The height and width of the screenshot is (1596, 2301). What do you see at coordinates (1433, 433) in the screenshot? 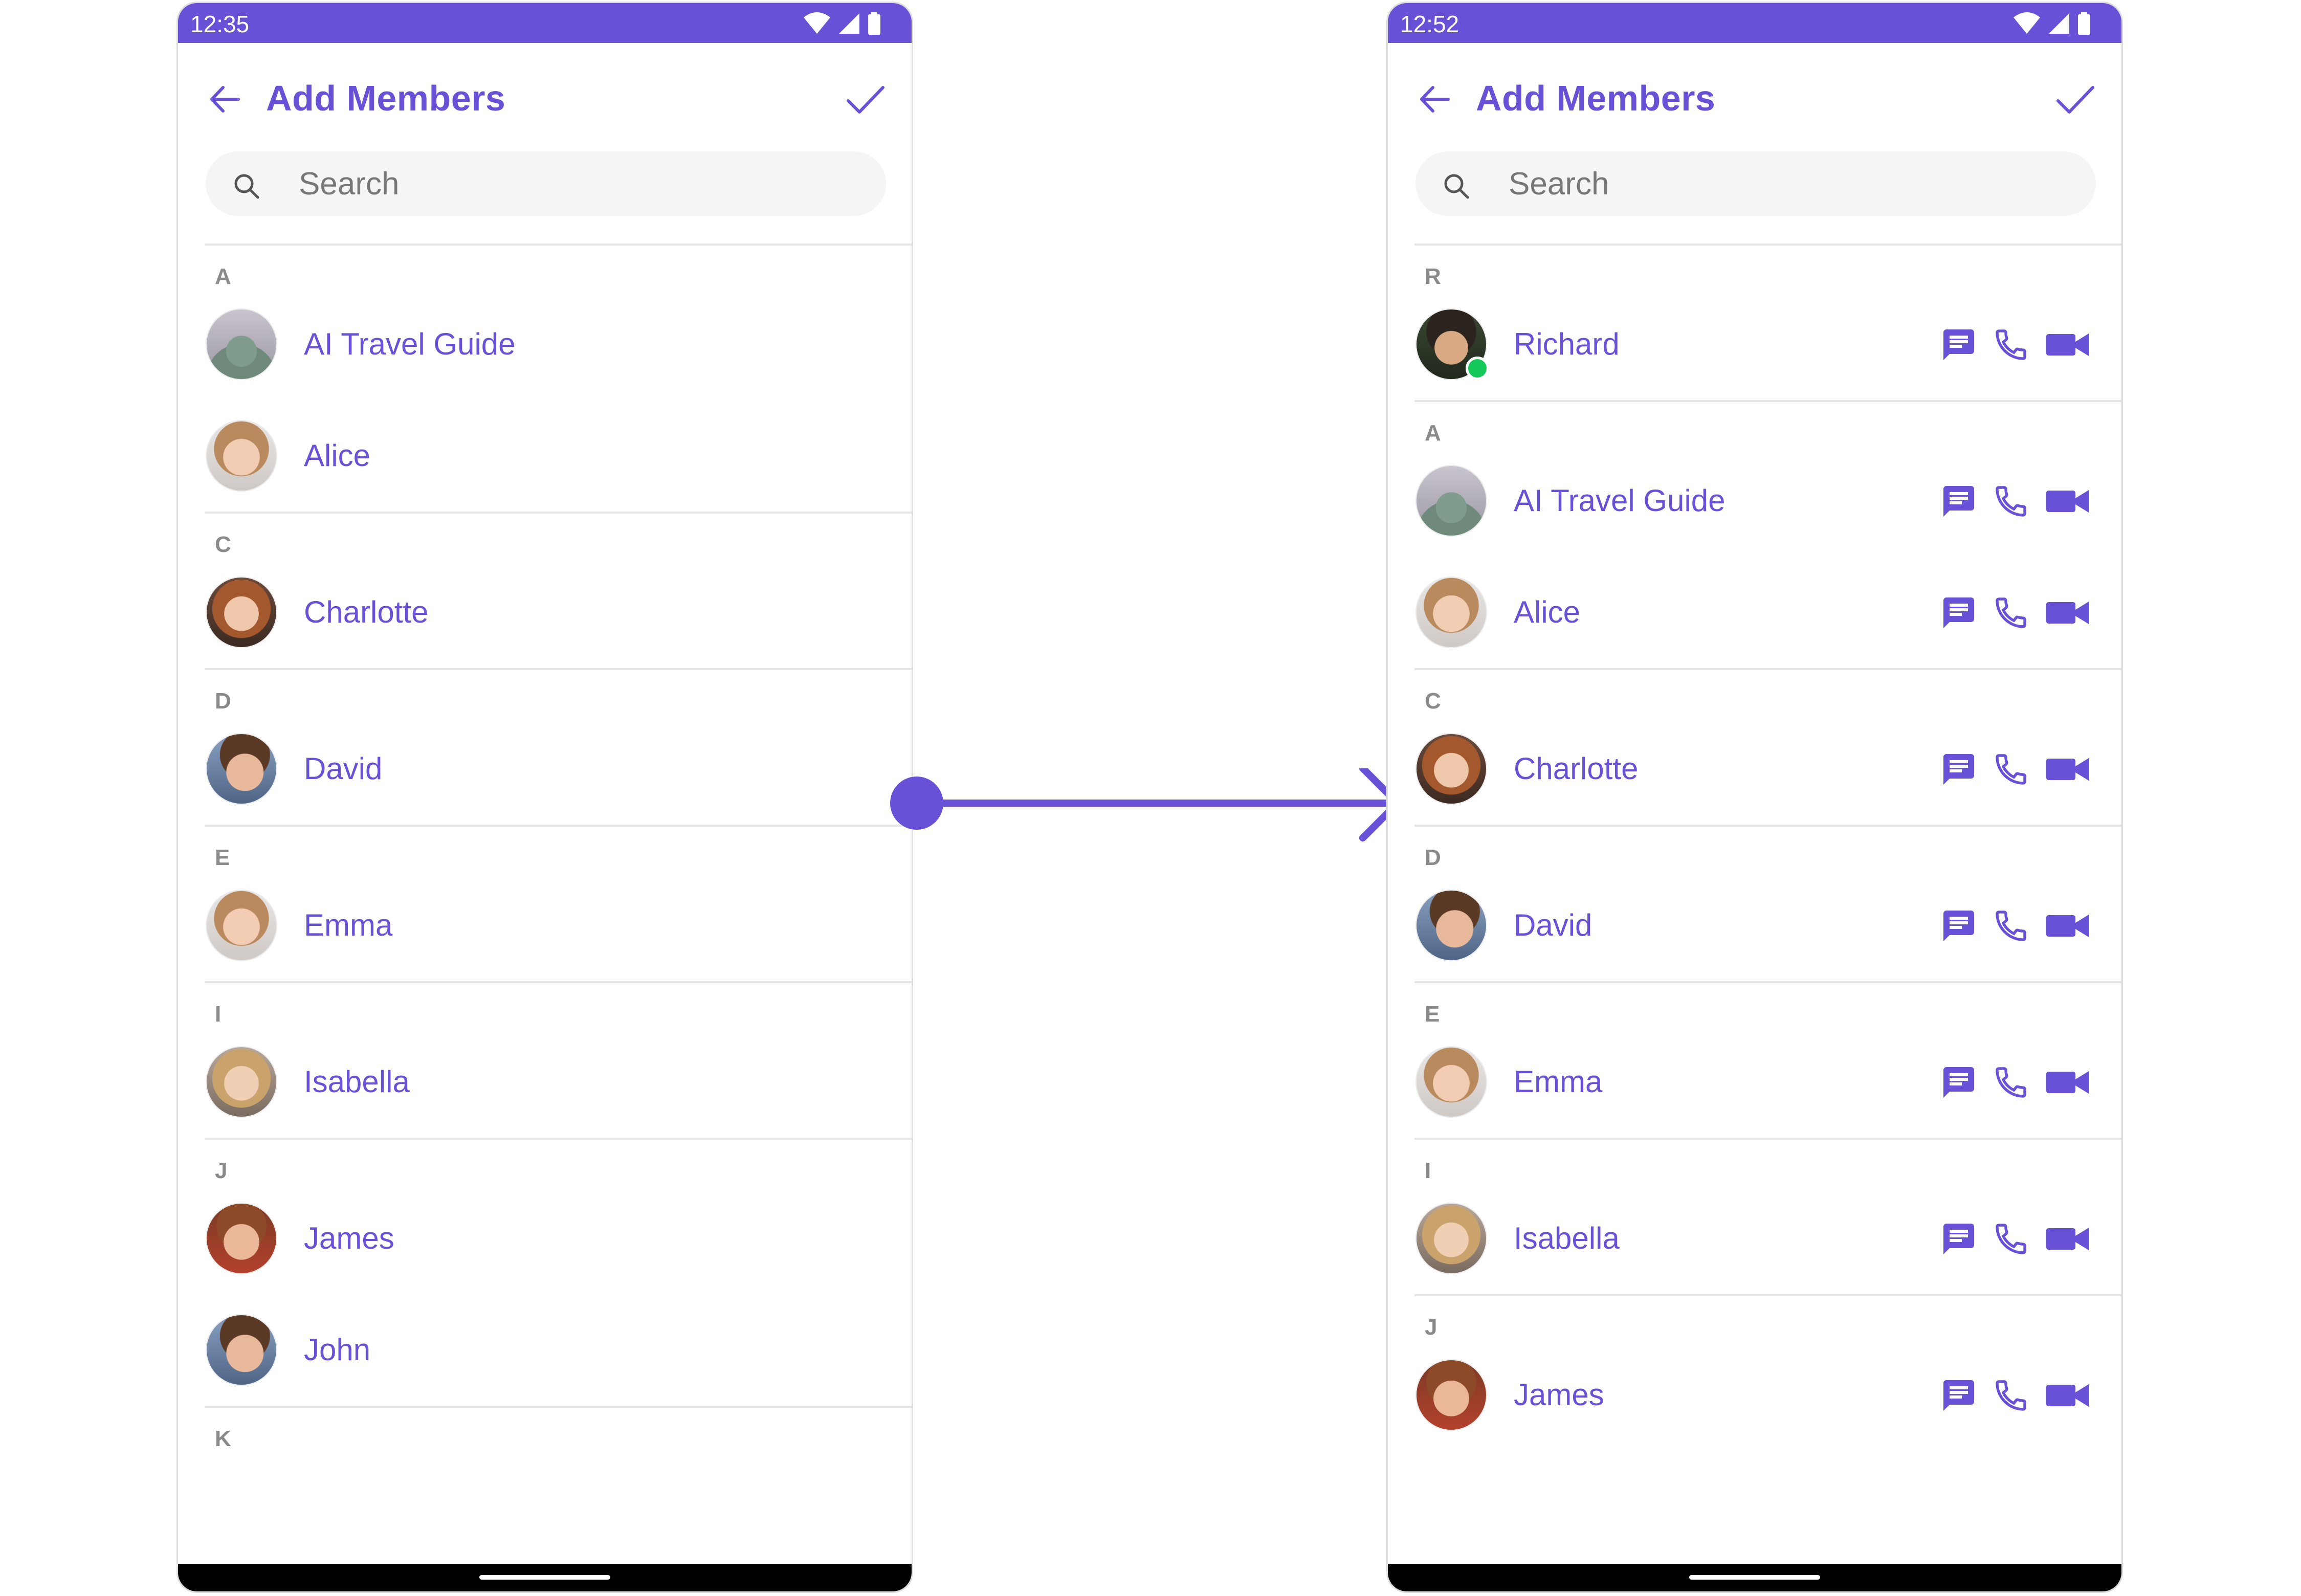
I see `section-letter: A` at bounding box center [1433, 433].